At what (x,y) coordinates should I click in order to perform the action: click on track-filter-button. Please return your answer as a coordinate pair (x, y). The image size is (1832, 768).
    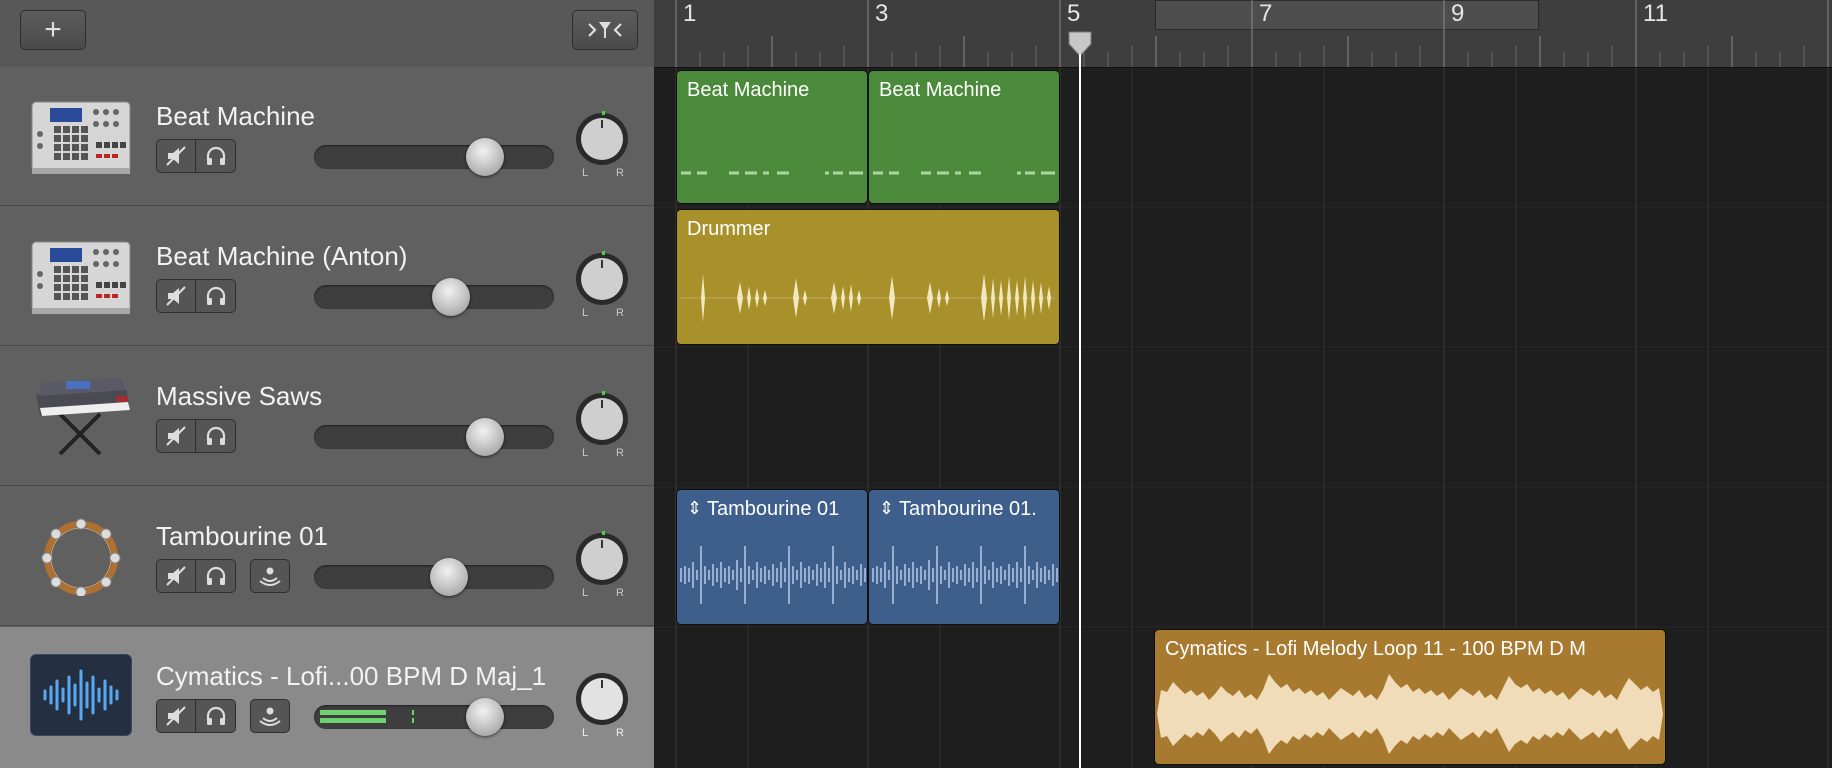
    Looking at the image, I should click on (605, 30).